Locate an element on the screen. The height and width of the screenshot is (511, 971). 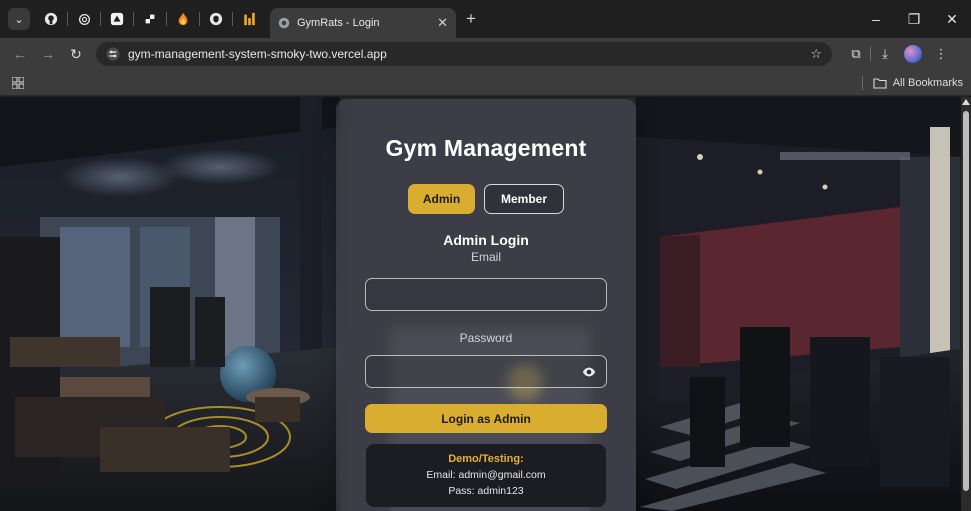
pinned-tab-app is located at coordinates (150, 19).